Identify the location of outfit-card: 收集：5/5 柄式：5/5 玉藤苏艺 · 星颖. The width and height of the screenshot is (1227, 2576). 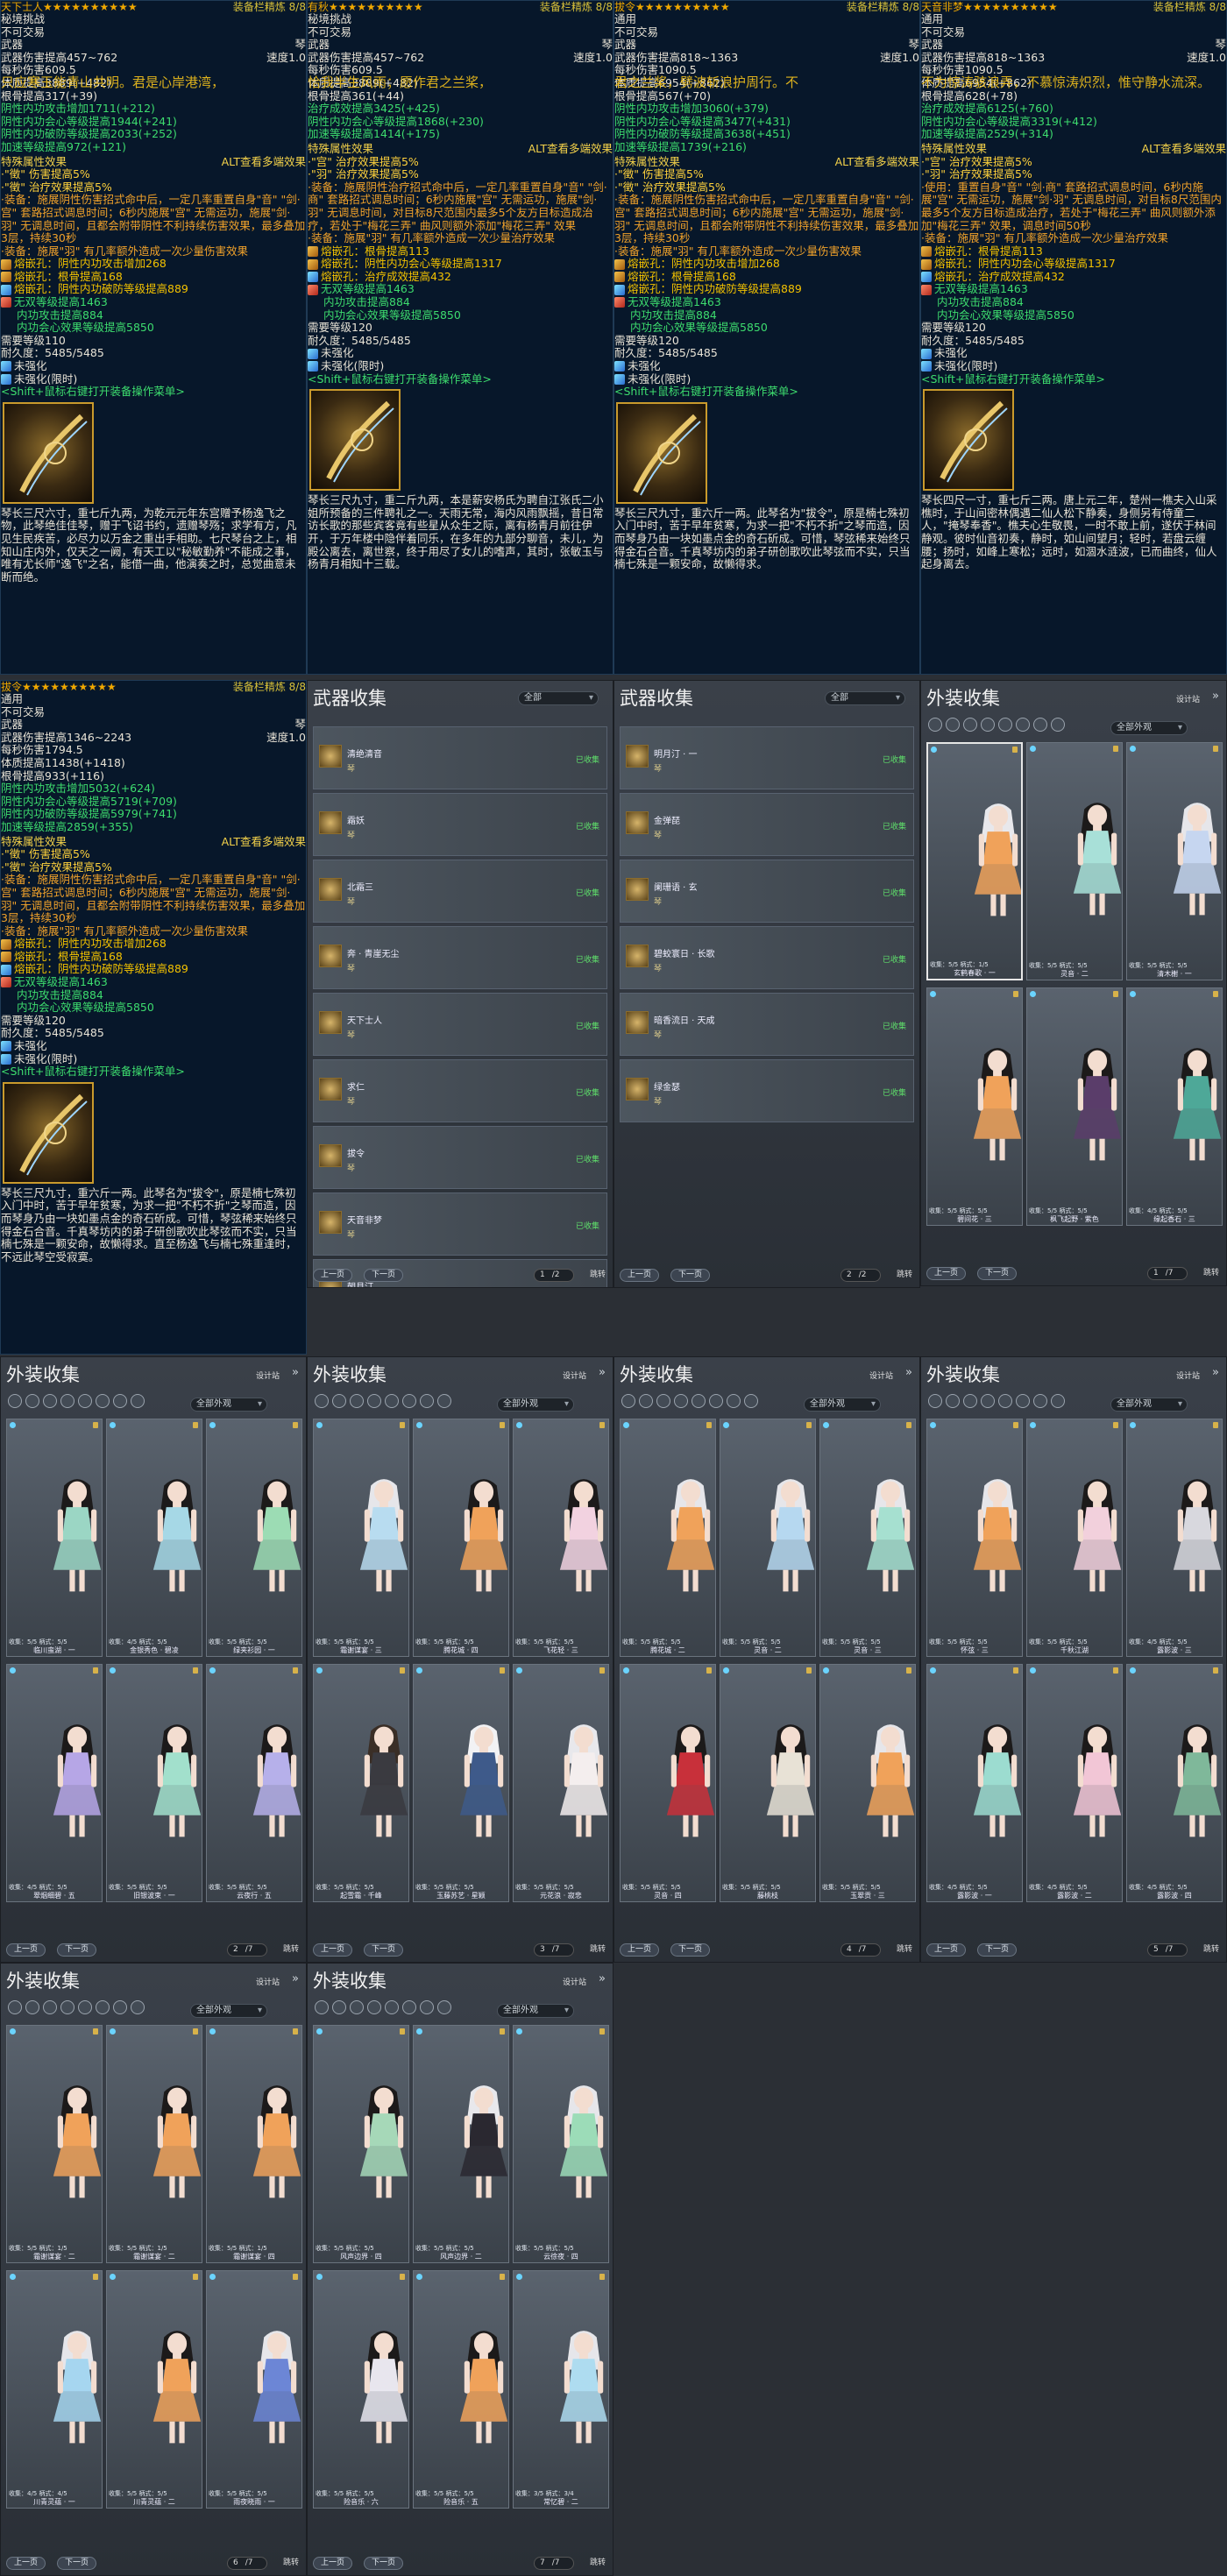
(461, 1783).